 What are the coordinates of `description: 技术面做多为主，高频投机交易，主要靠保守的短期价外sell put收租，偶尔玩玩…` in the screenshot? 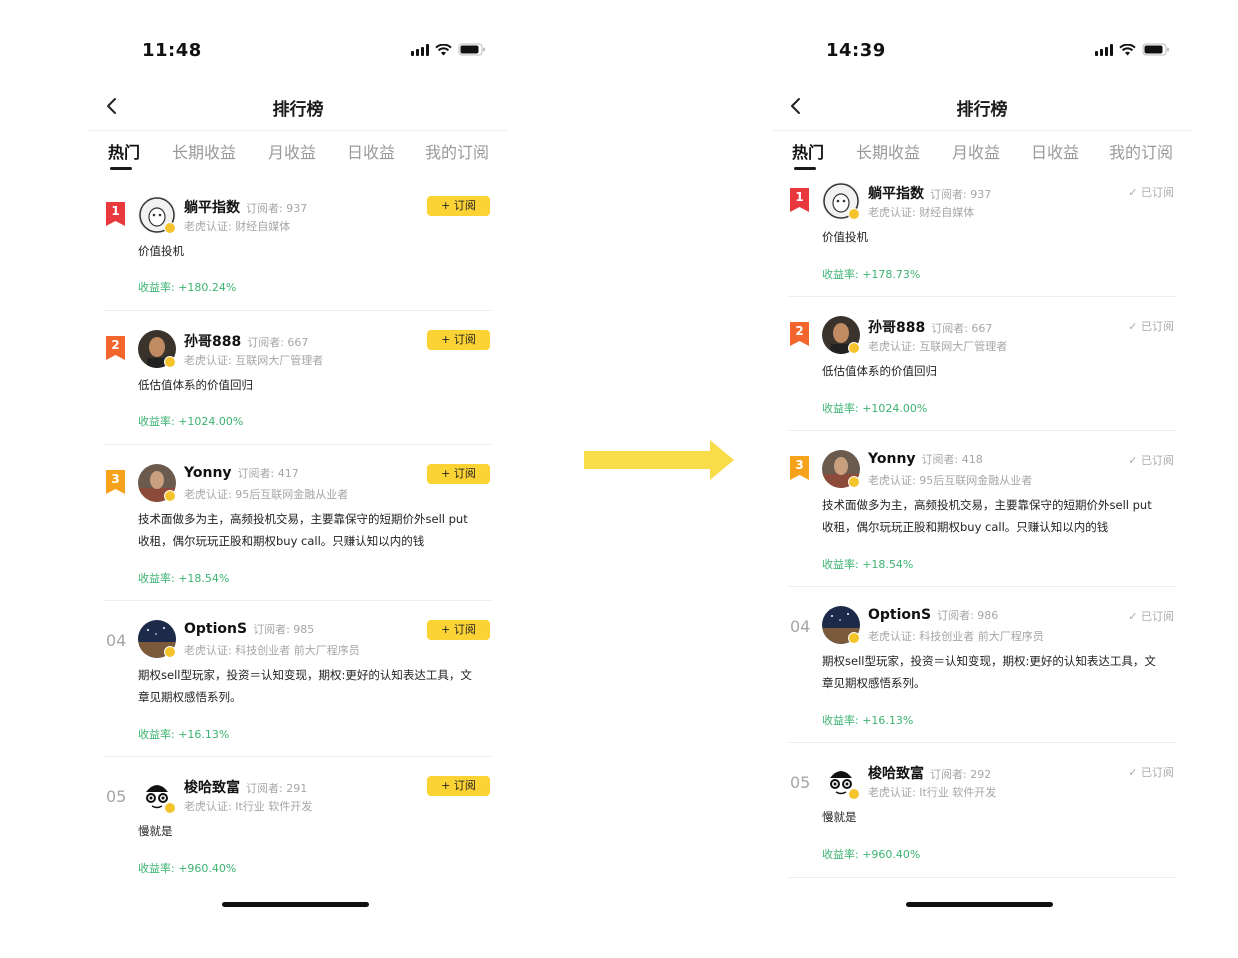 It's located at (987, 516).